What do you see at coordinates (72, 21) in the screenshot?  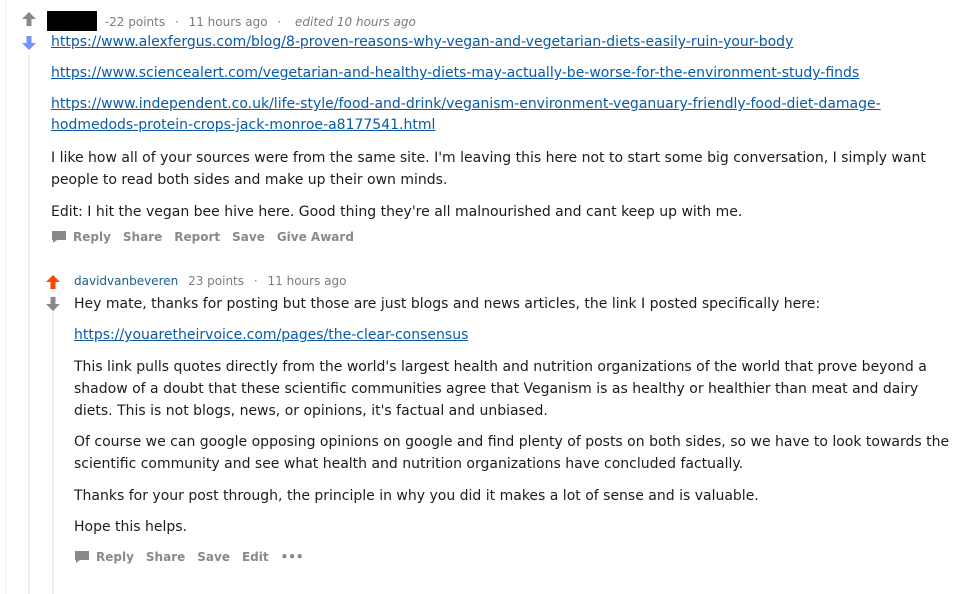 I see `redacted-username` at bounding box center [72, 21].